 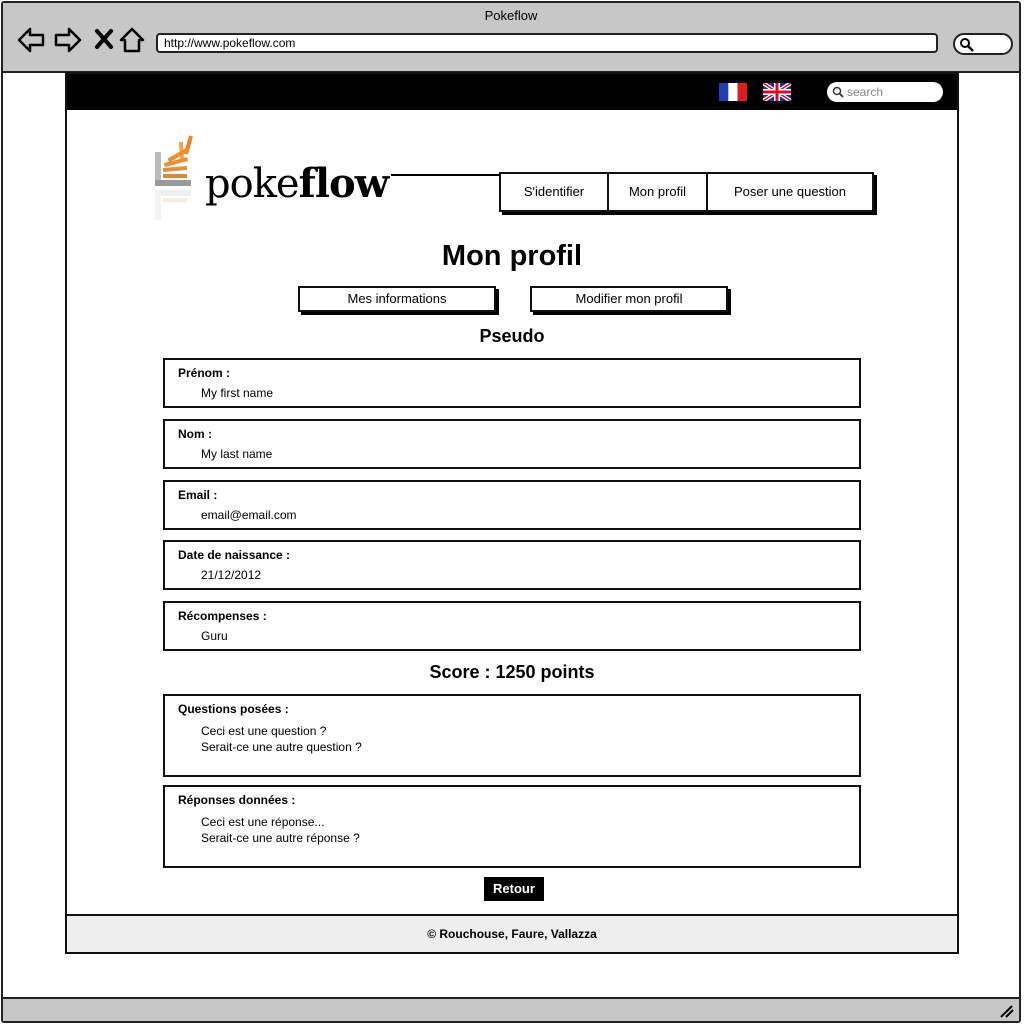 What do you see at coordinates (222, 616) in the screenshot?
I see `rewards-label: Récompenses :` at bounding box center [222, 616].